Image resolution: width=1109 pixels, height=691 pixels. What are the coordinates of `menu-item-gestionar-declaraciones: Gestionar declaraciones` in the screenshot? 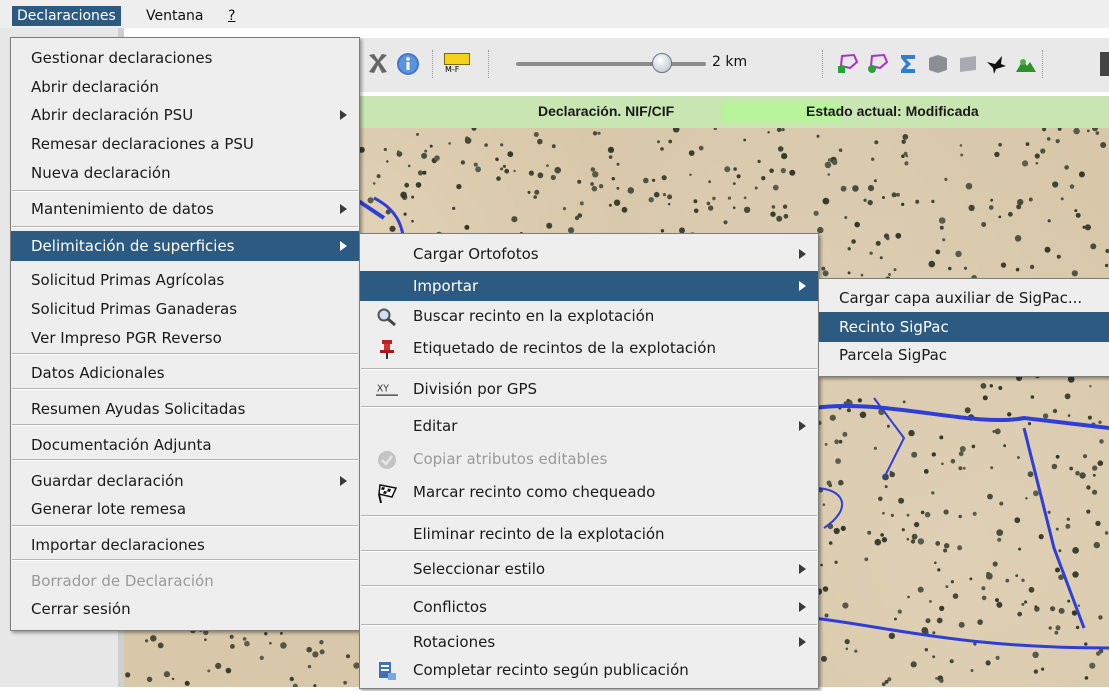 It's located at (185, 58).